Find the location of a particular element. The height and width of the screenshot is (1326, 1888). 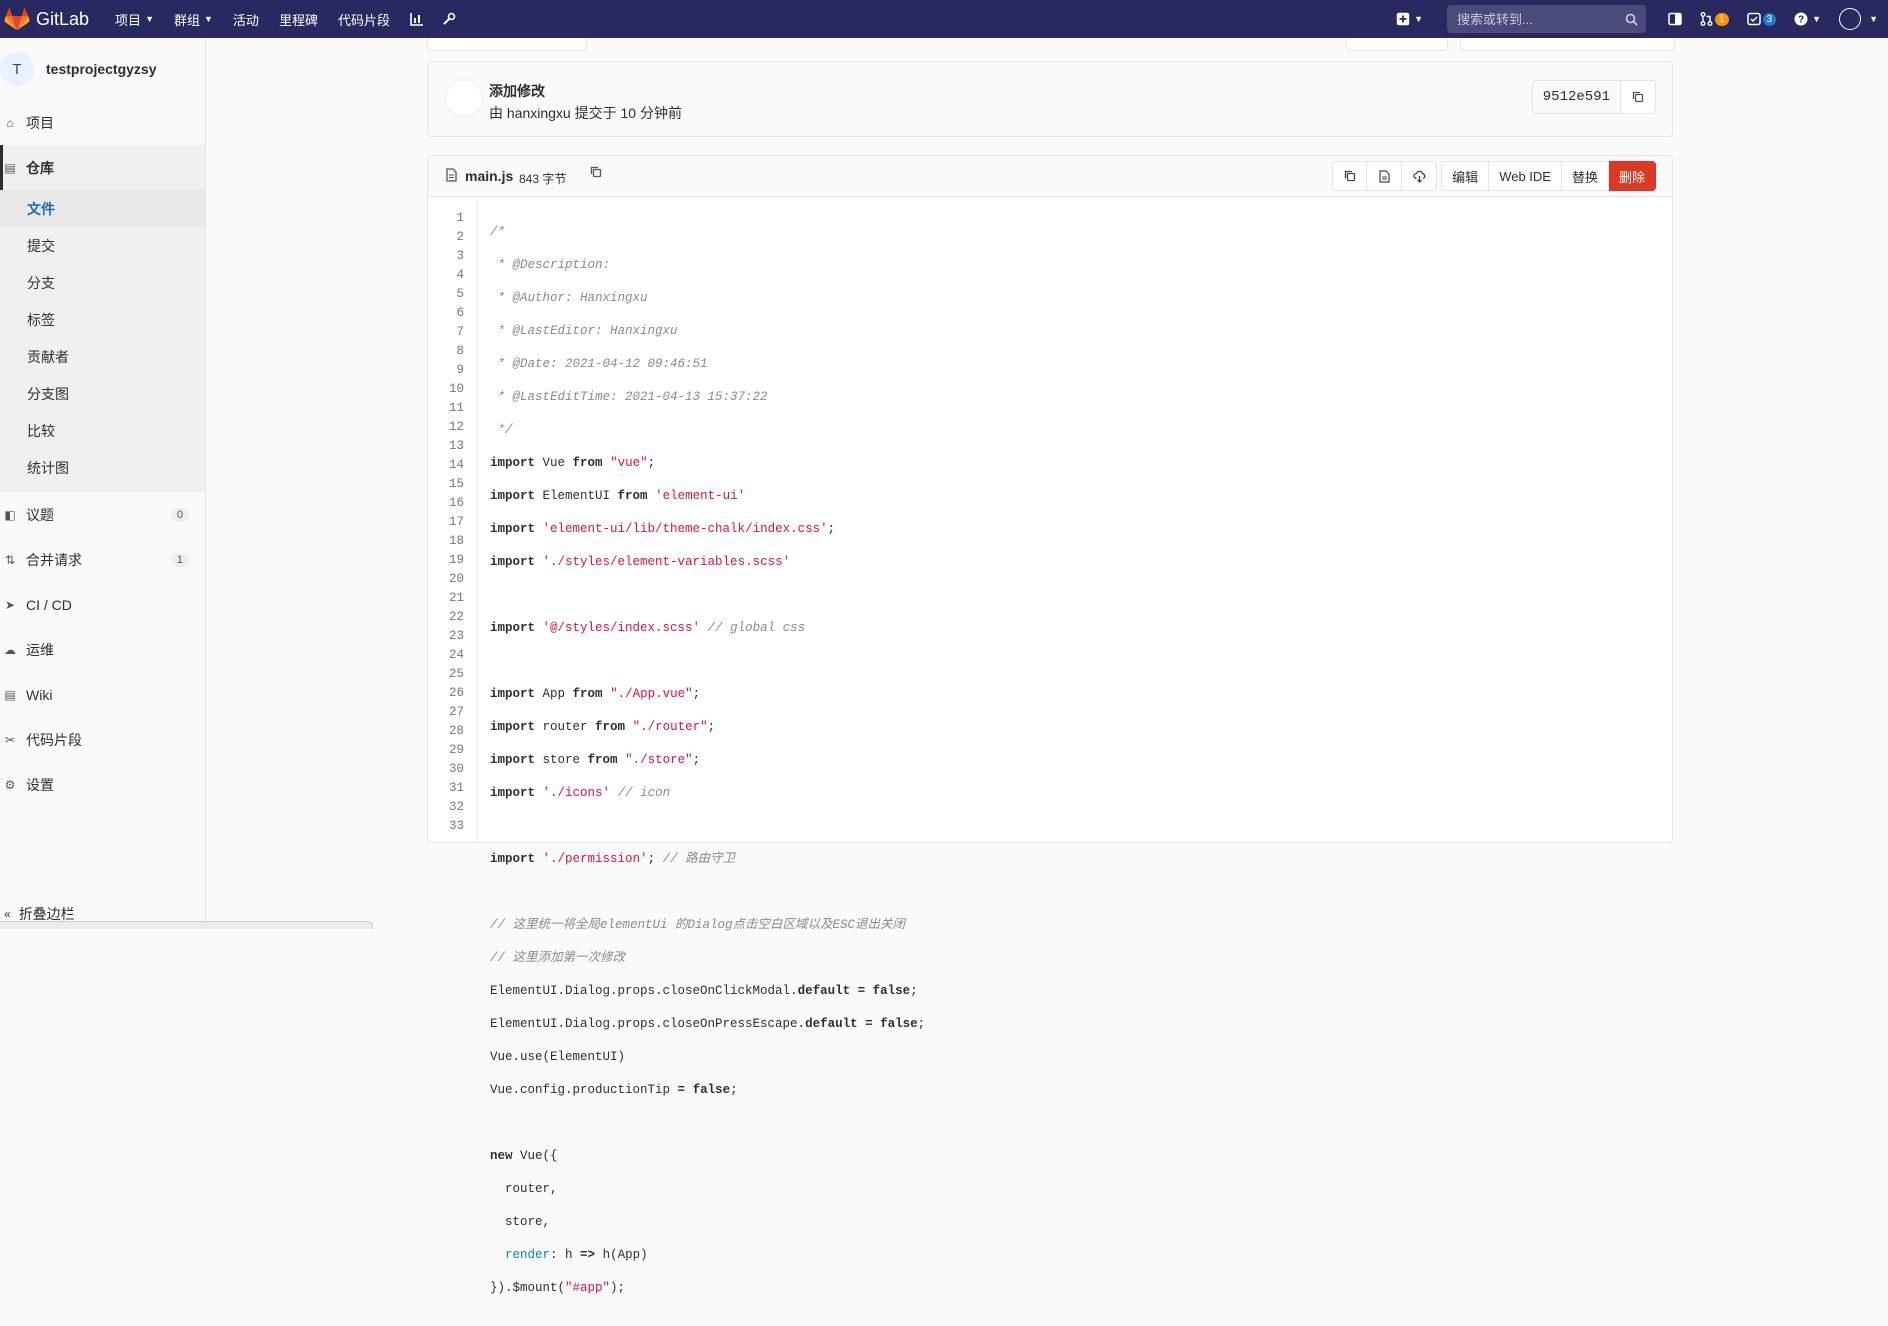

project-header: T testprojectgyzsy is located at coordinates (102, 69).